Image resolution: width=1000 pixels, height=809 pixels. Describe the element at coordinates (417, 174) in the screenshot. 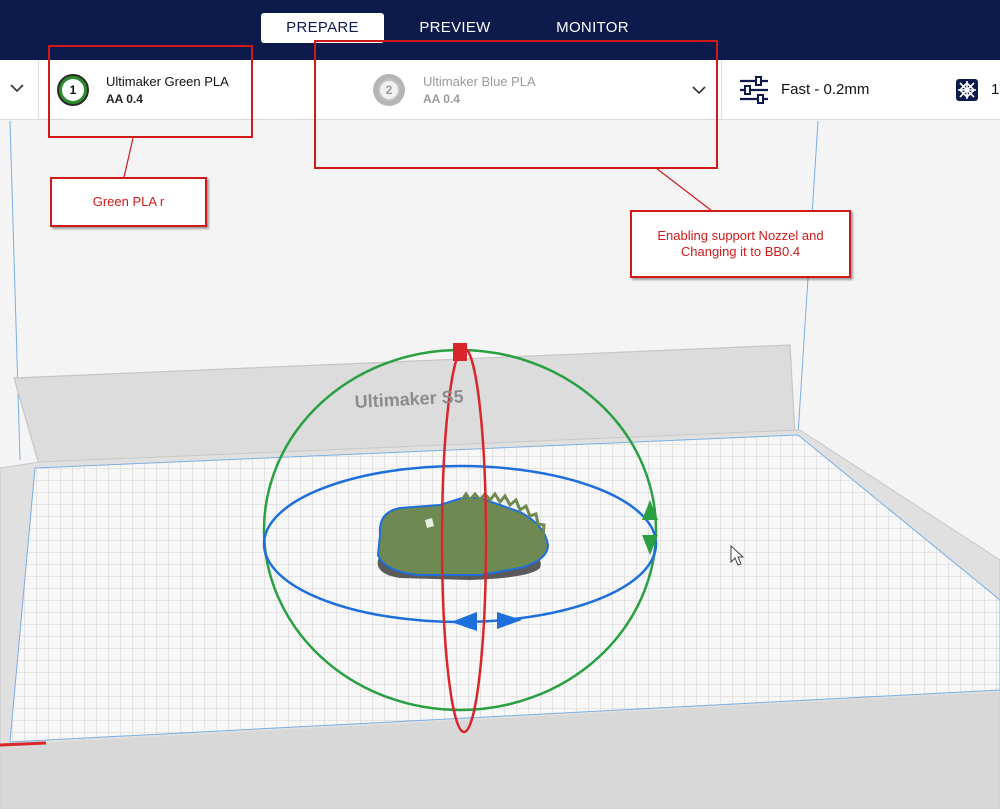

I see `annotation-connectors` at that location.